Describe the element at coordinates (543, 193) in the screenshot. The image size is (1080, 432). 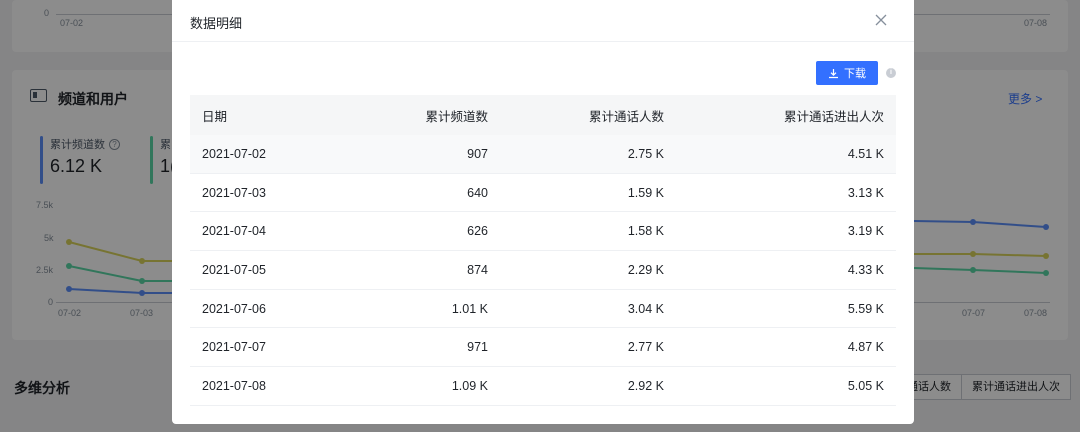
I see `table-row: 2021-07-03 640 1.59 K 3.13 K` at that location.